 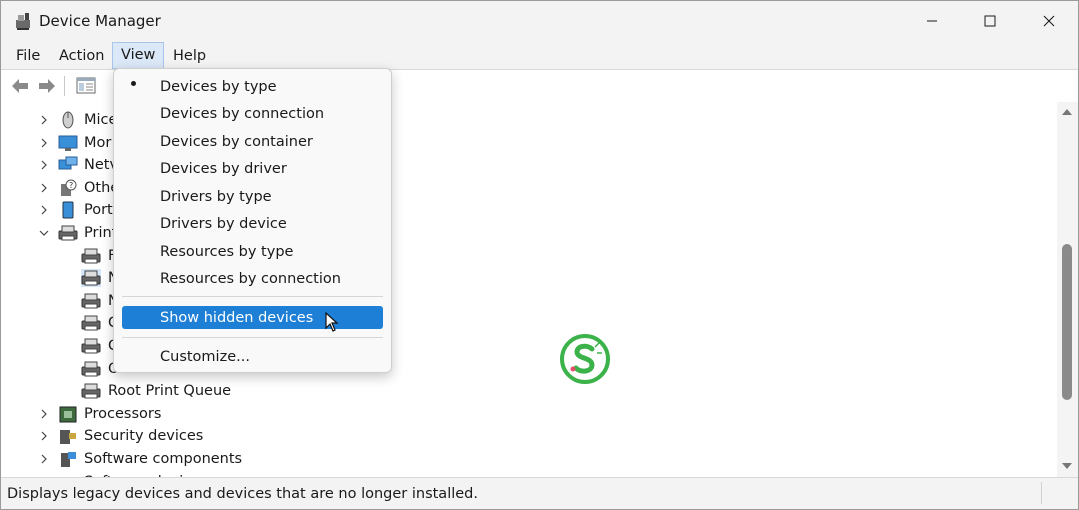 I want to click on scroll-thumb, so click(x=1067, y=322).